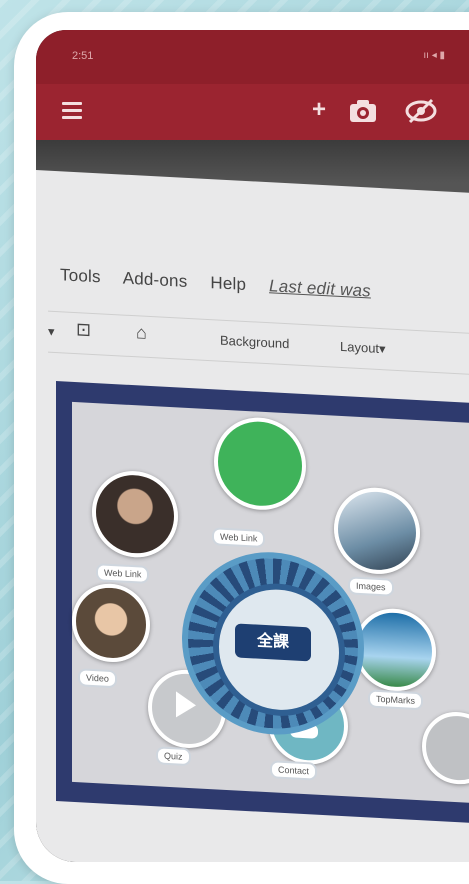  What do you see at coordinates (111, 622) in the screenshot?
I see `portrait-circle` at bounding box center [111, 622].